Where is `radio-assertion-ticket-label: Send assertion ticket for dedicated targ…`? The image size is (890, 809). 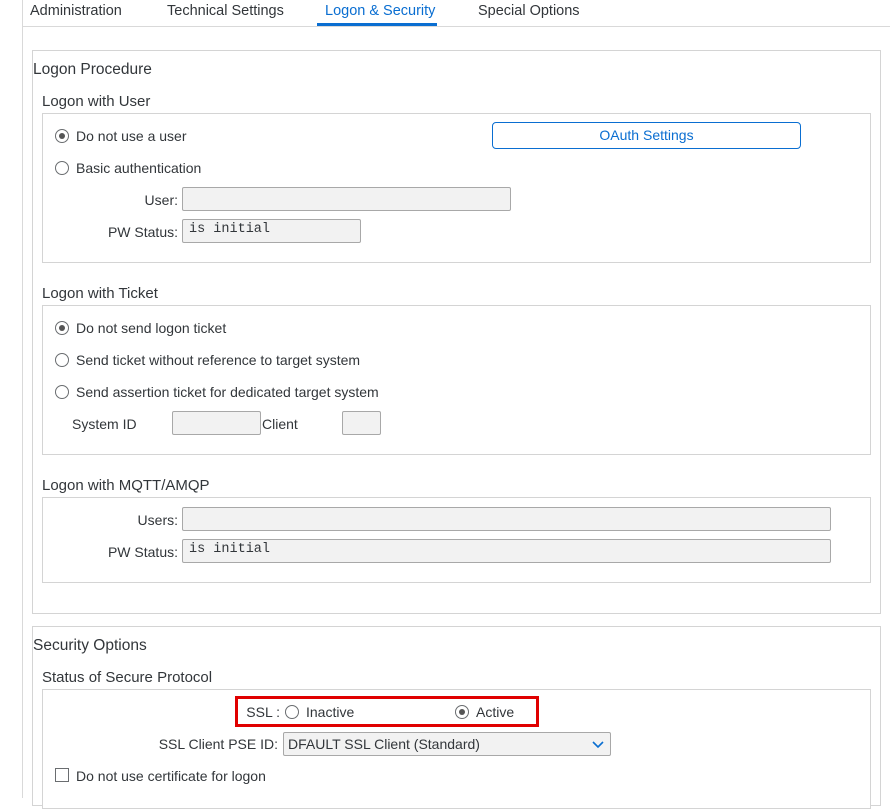
radio-assertion-ticket-label: Send assertion ticket for dedicated targ… is located at coordinates (227, 392).